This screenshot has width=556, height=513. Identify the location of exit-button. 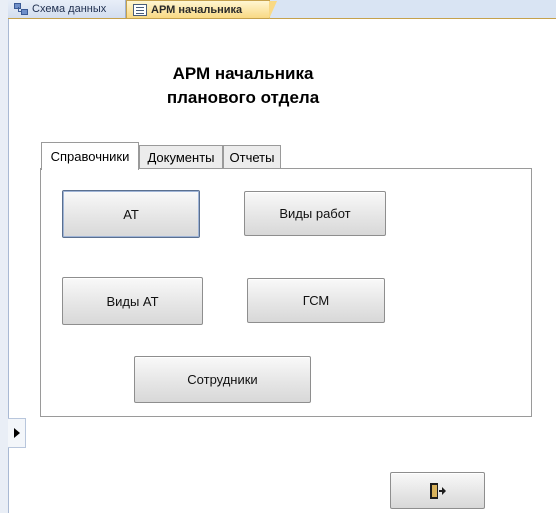
(437, 490).